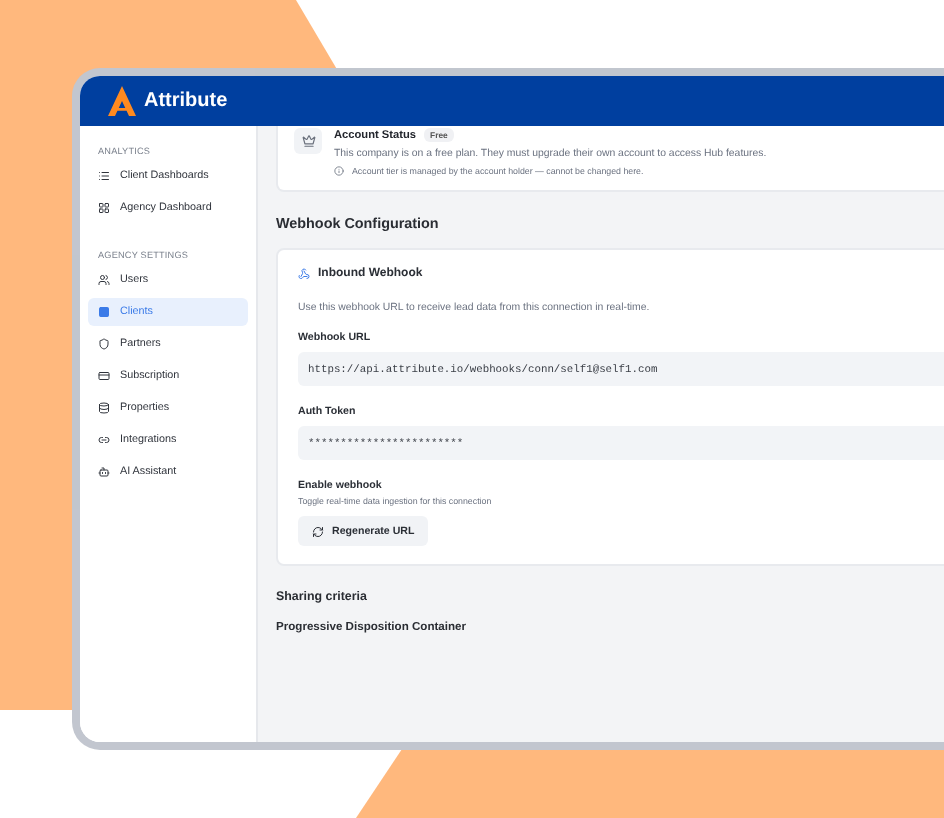  I want to click on shield-icon, so click(104, 344).